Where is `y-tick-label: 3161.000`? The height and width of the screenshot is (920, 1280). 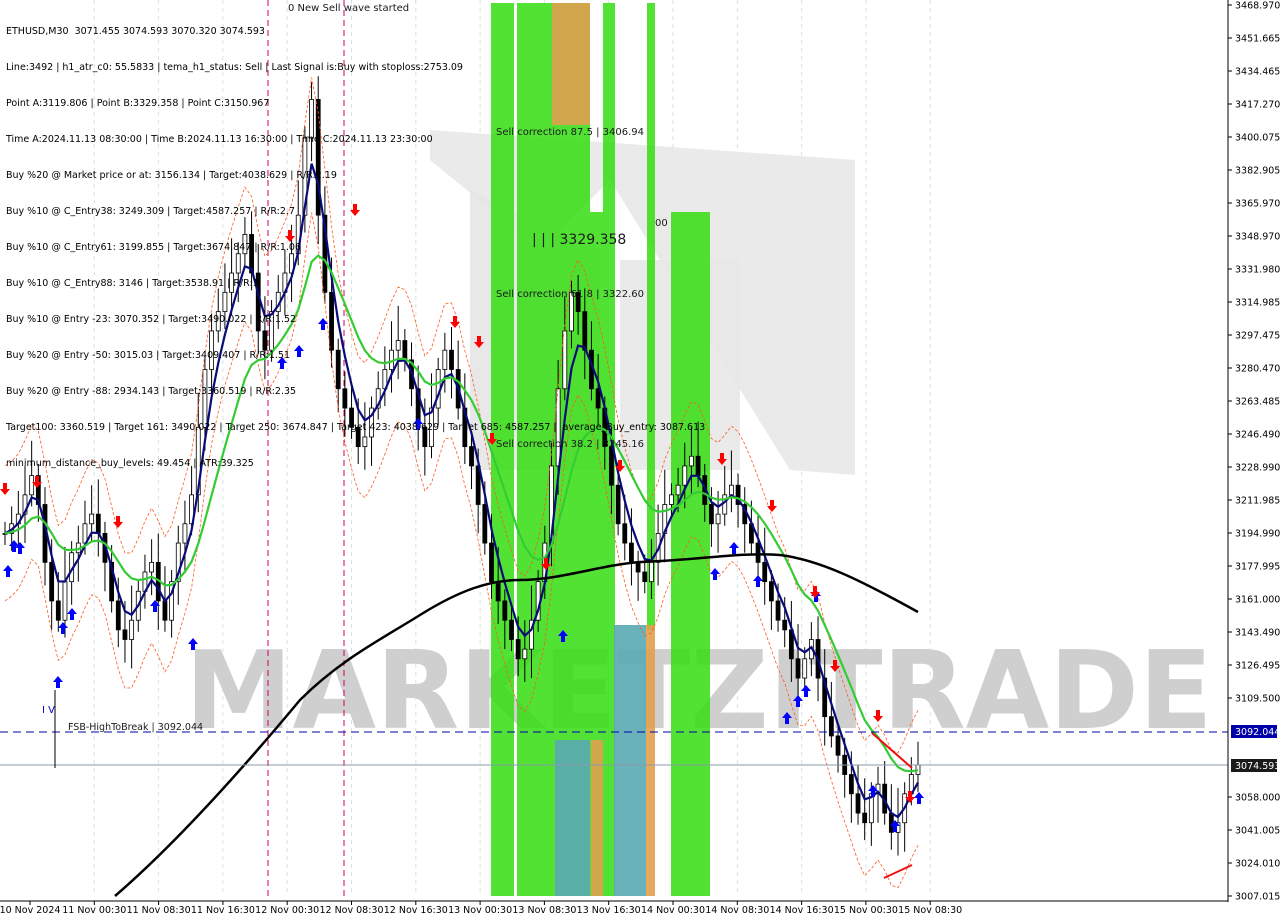
y-tick-label: 3161.000 is located at coordinates (1257, 600).